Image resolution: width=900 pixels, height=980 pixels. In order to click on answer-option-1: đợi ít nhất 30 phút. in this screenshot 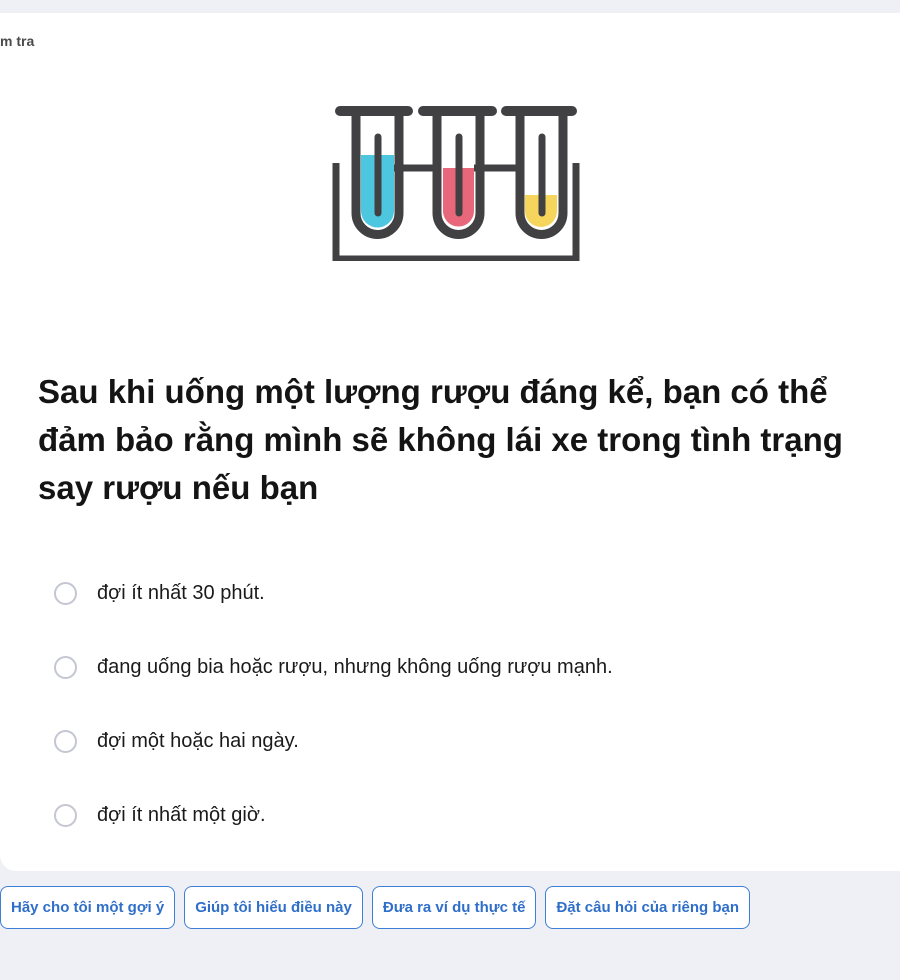, I will do `click(464, 593)`.